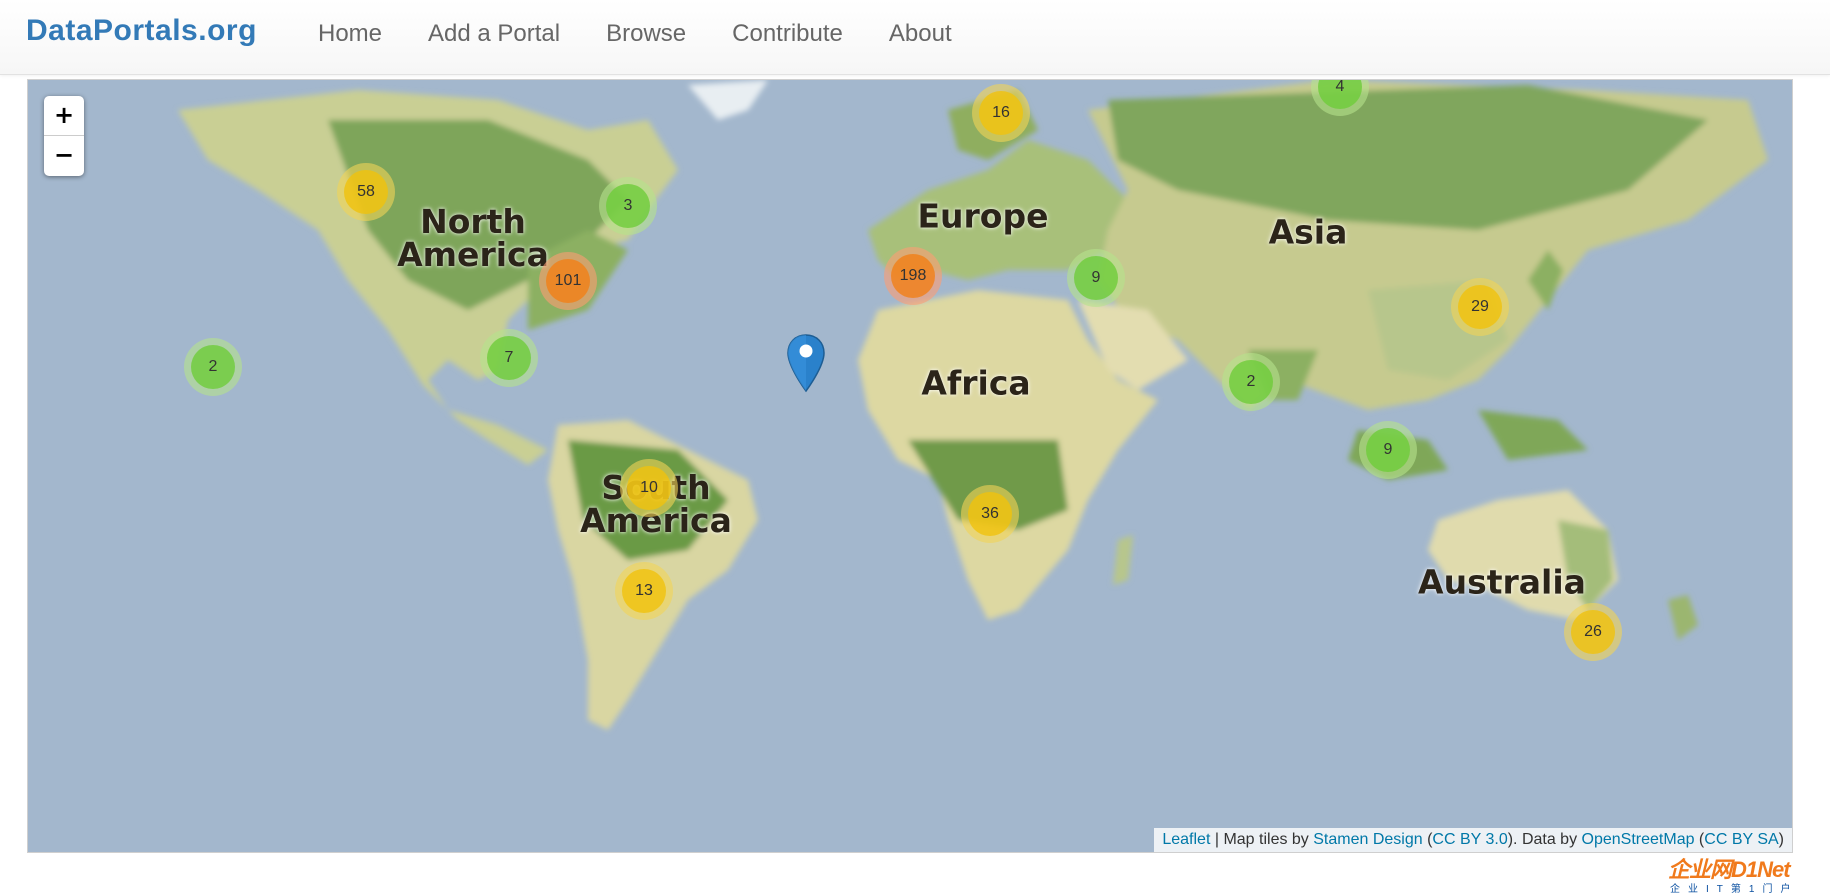 The width and height of the screenshot is (1830, 895). What do you see at coordinates (64, 155) in the screenshot?
I see `zoom-out-button: −` at bounding box center [64, 155].